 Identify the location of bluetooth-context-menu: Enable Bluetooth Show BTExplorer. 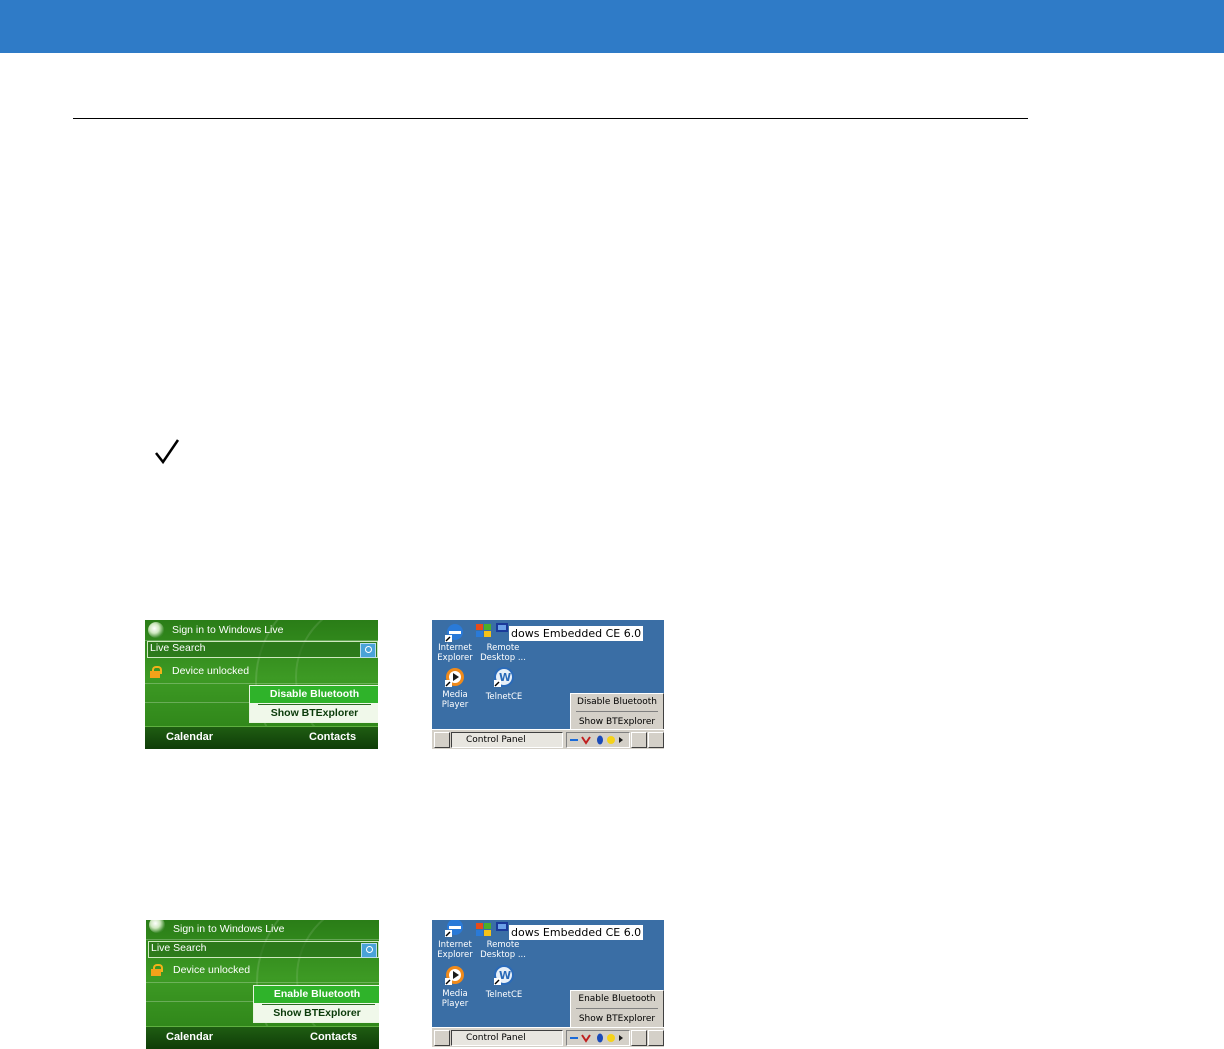
(617, 1009).